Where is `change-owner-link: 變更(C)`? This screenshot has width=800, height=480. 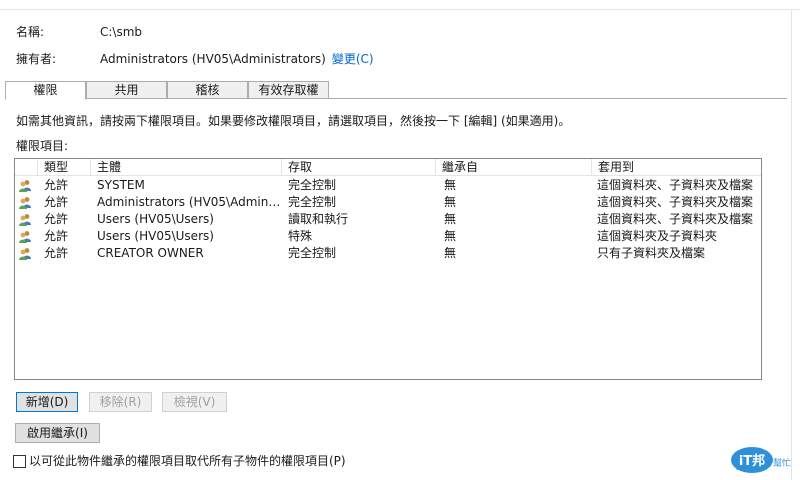 change-owner-link: 變更(C) is located at coordinates (353, 59).